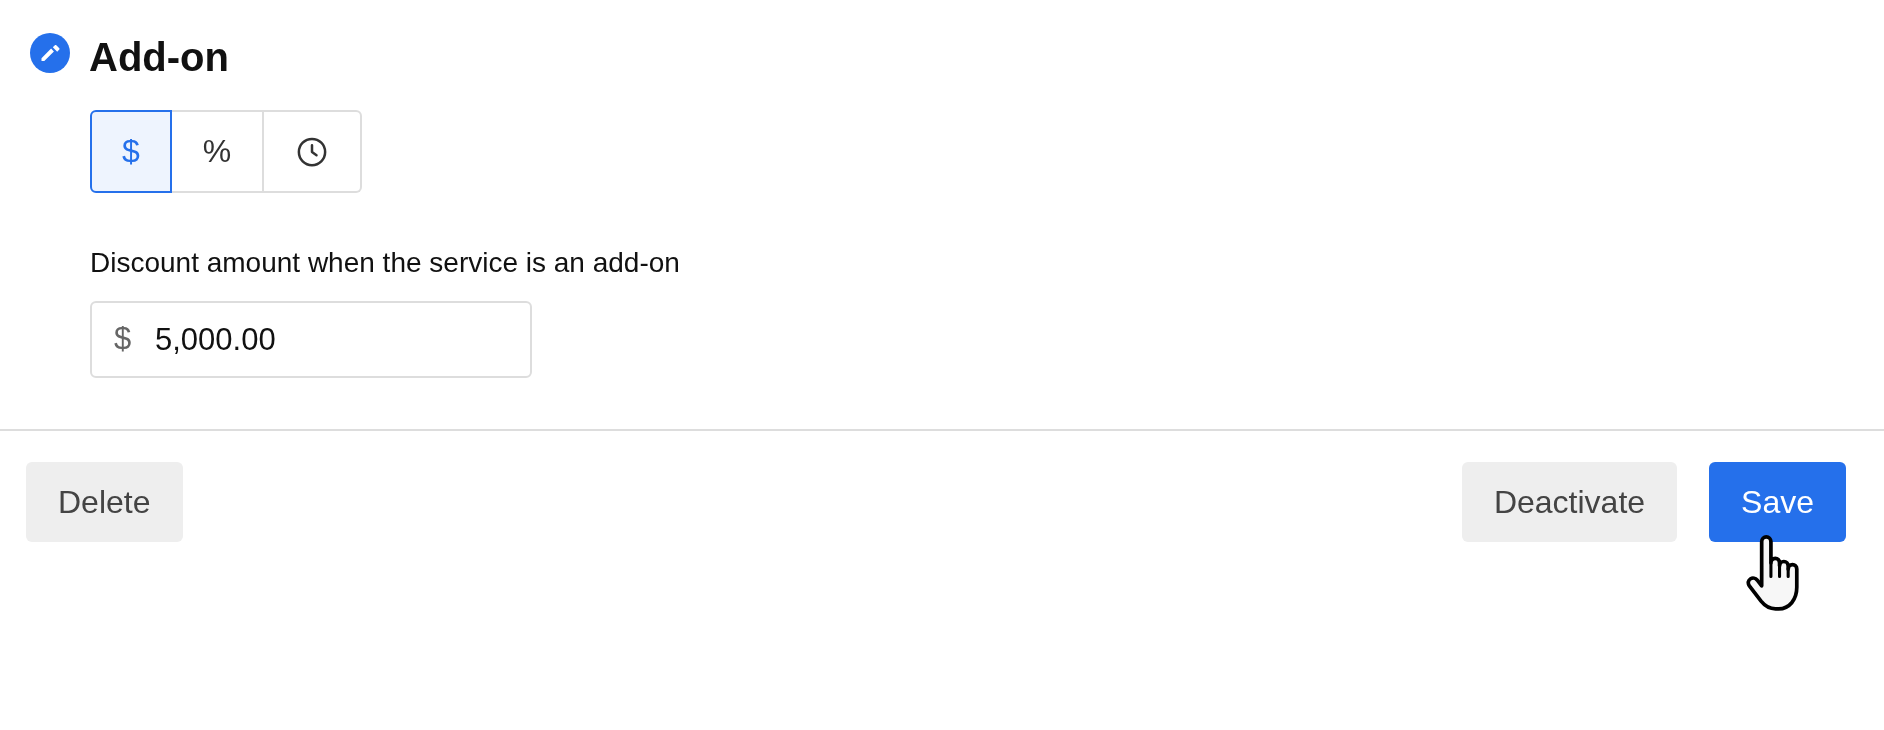 The width and height of the screenshot is (1884, 730). Describe the element at coordinates (50, 53) in the screenshot. I see `pencil-icon` at that location.